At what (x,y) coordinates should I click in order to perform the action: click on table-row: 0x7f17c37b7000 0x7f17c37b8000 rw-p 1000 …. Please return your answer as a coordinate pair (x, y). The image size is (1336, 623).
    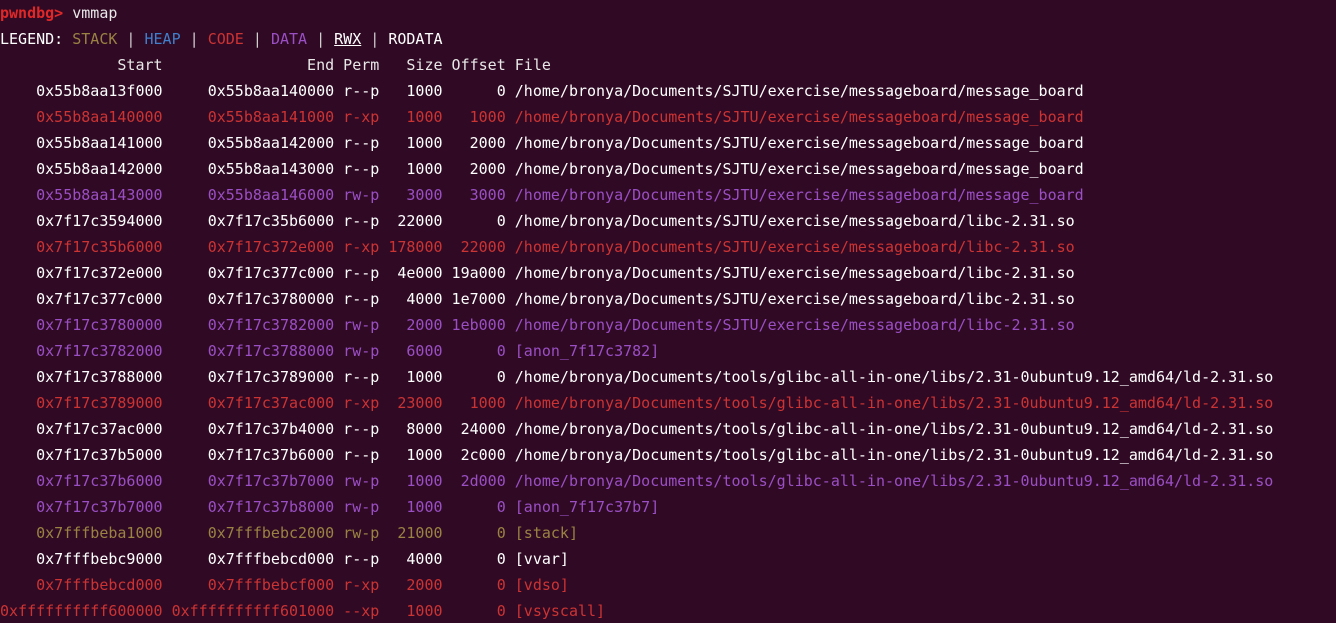
    Looking at the image, I should click on (330, 507).